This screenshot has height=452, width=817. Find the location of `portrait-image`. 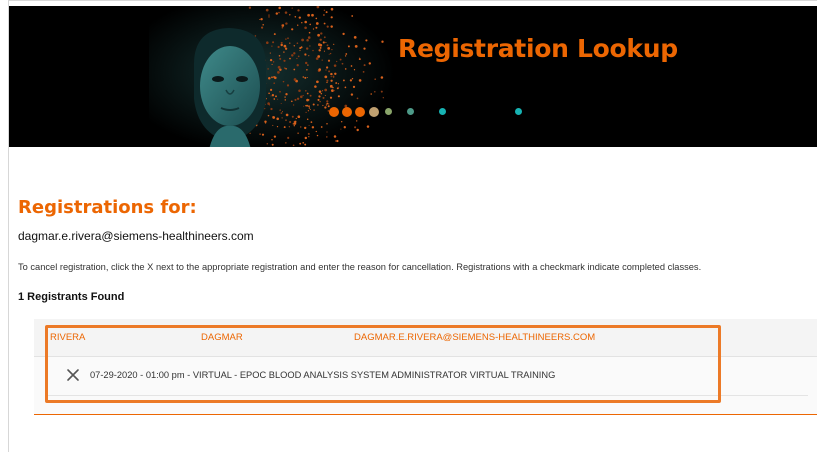

portrait-image is located at coordinates (230, 87).